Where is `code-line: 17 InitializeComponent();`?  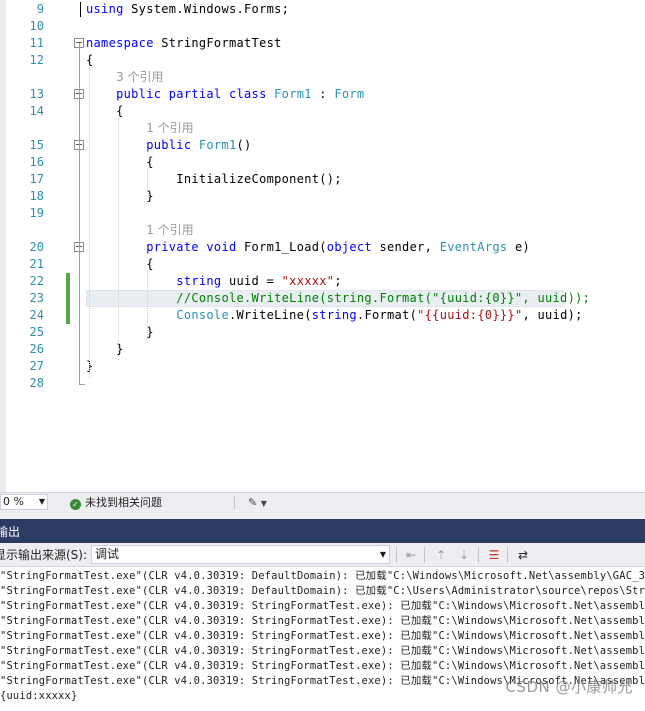
code-line: 17 InitializeComponent(); is located at coordinates (322, 179).